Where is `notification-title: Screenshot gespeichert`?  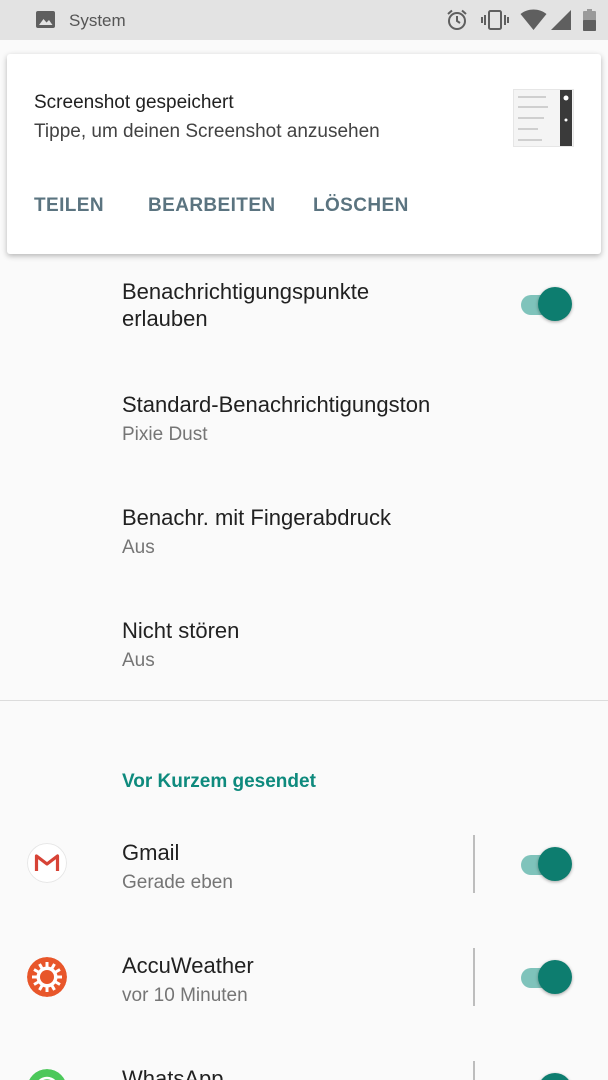
notification-title: Screenshot gespeichert is located at coordinates (134, 102).